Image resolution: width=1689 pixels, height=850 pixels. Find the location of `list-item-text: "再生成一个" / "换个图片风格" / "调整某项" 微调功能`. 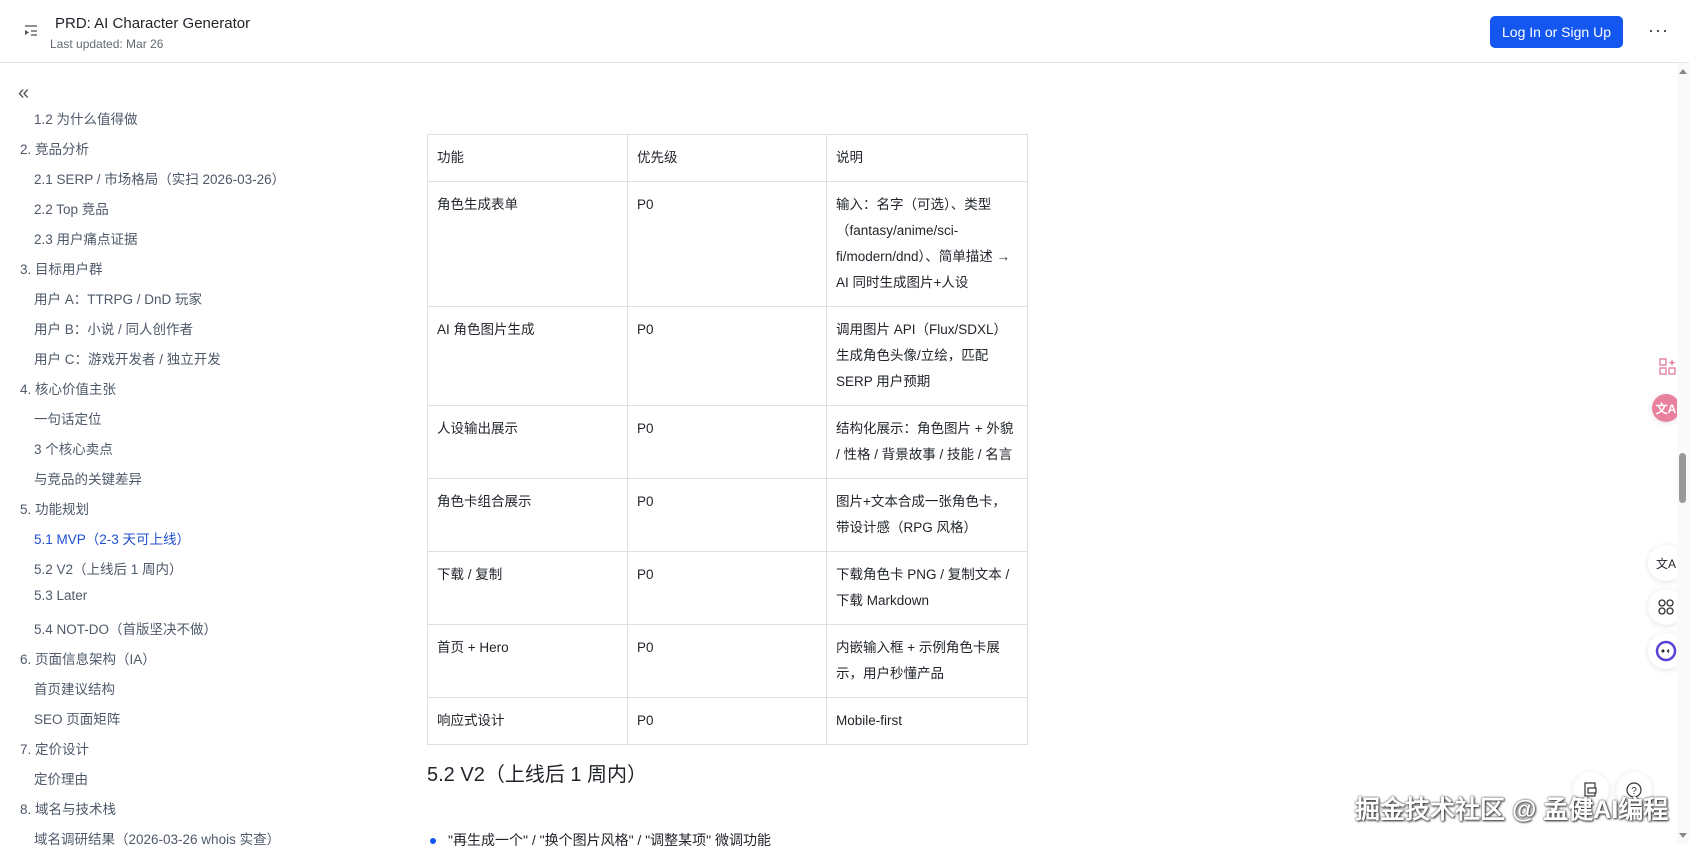

list-item-text: "再生成一个" / "换个图片风格" / "调整某项" 微调功能 is located at coordinates (610, 840).